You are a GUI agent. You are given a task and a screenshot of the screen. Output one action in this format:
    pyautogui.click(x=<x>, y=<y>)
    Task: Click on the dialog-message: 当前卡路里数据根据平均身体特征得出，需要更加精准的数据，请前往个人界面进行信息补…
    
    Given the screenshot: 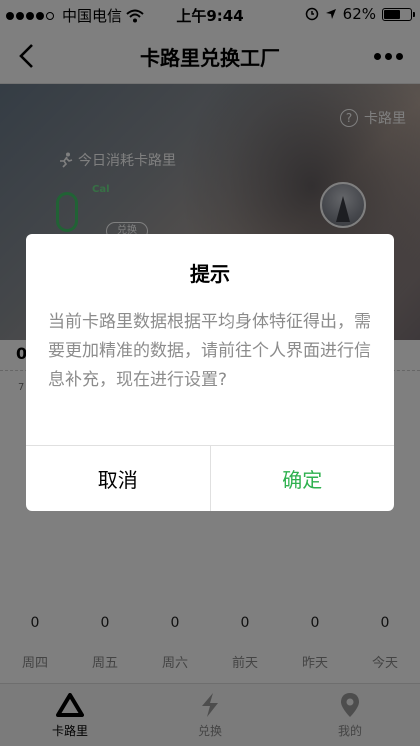 What is the action you would take?
    pyautogui.click(x=209, y=351)
    